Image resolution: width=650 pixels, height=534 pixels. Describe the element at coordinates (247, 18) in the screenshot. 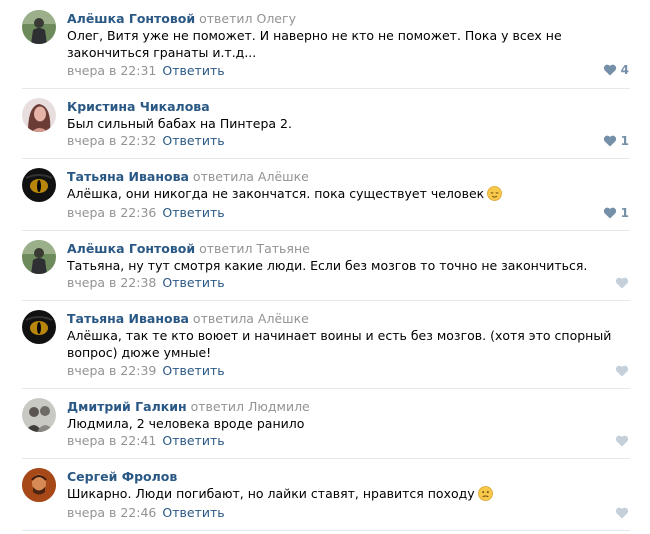

I see `reply-target: ответил Олегу` at that location.